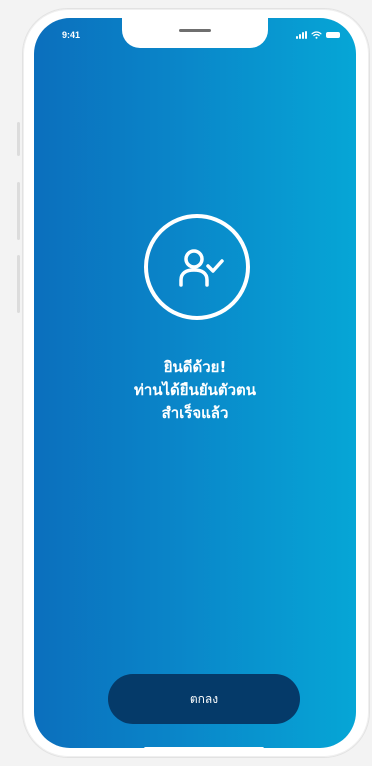 Image resolution: width=372 pixels, height=766 pixels. What do you see at coordinates (18, 284) in the screenshot?
I see `volume-down-button` at bounding box center [18, 284].